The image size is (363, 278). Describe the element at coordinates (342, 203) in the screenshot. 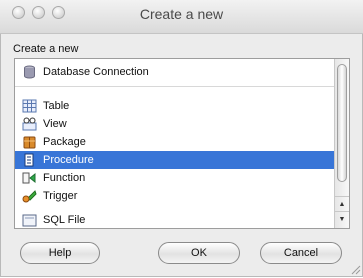

I see `scroll-up-arrow-icon: ▲` at that location.